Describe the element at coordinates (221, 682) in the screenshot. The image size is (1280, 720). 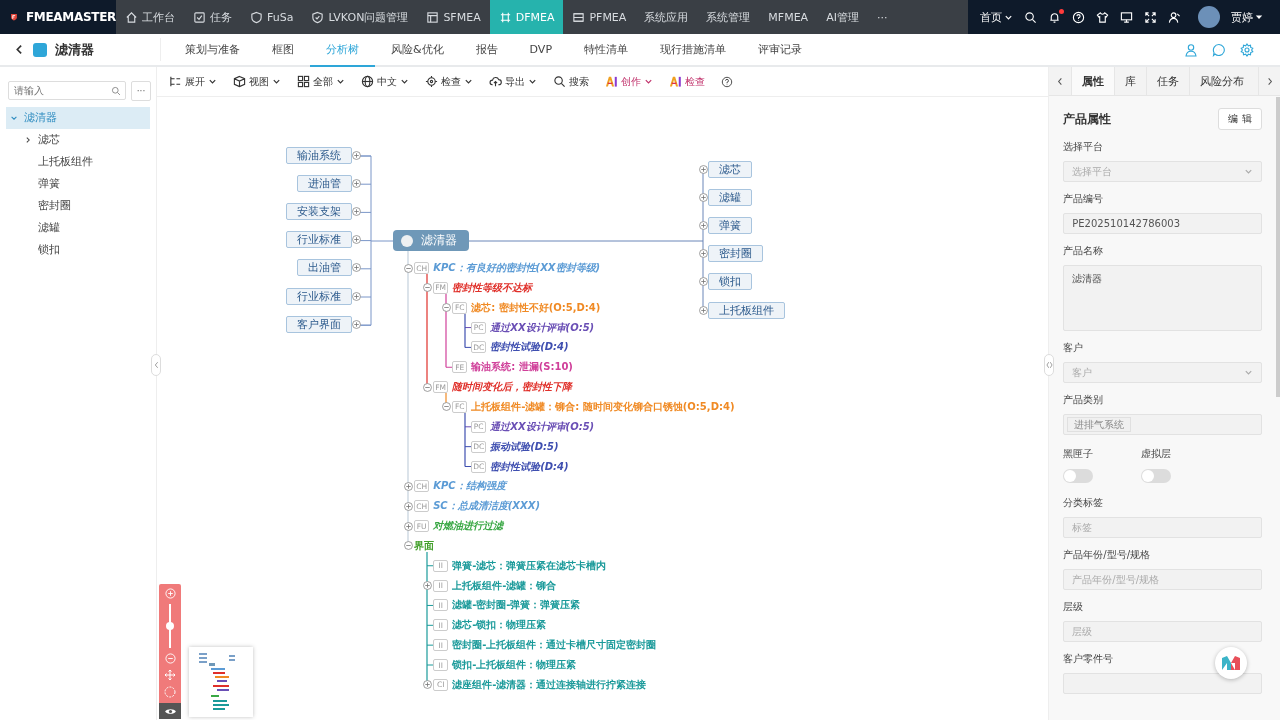
I see `minimap` at that location.